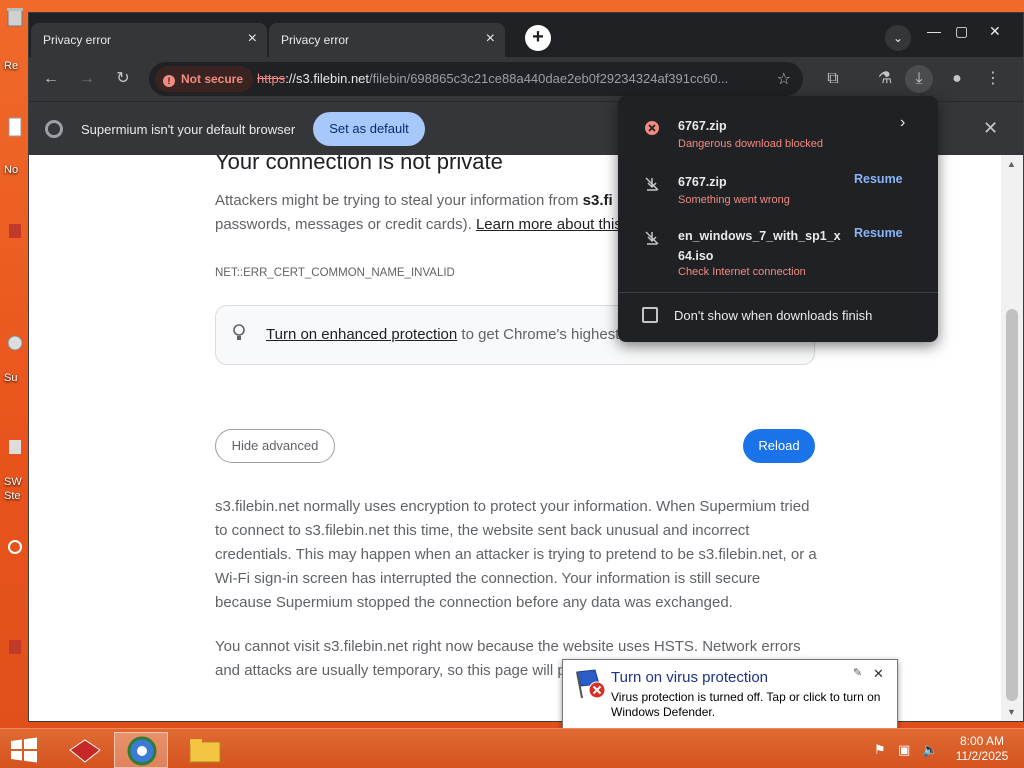 Image resolution: width=1024 pixels, height=768 pixels. What do you see at coordinates (742, 272) in the screenshot?
I see `download-status: Check Internet connection` at bounding box center [742, 272].